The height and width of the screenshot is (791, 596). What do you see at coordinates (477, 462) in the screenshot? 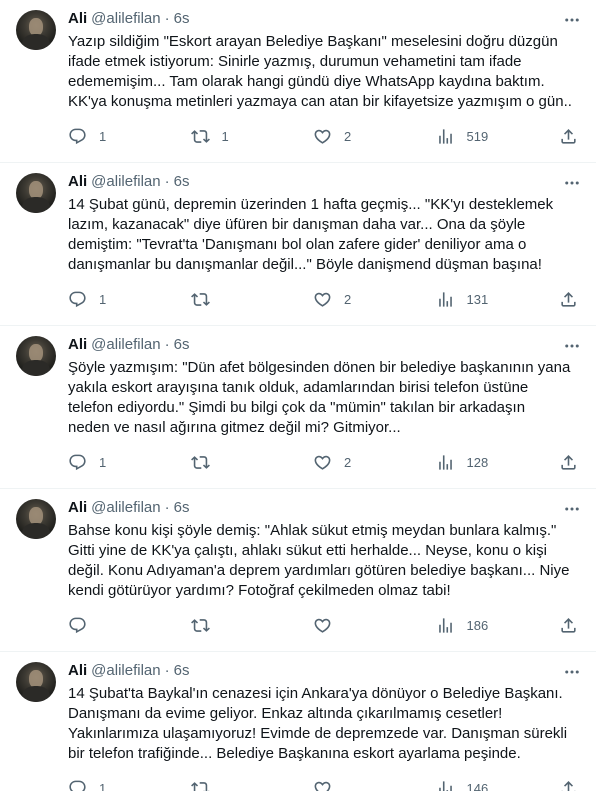
I see `view-count: 128` at bounding box center [477, 462].